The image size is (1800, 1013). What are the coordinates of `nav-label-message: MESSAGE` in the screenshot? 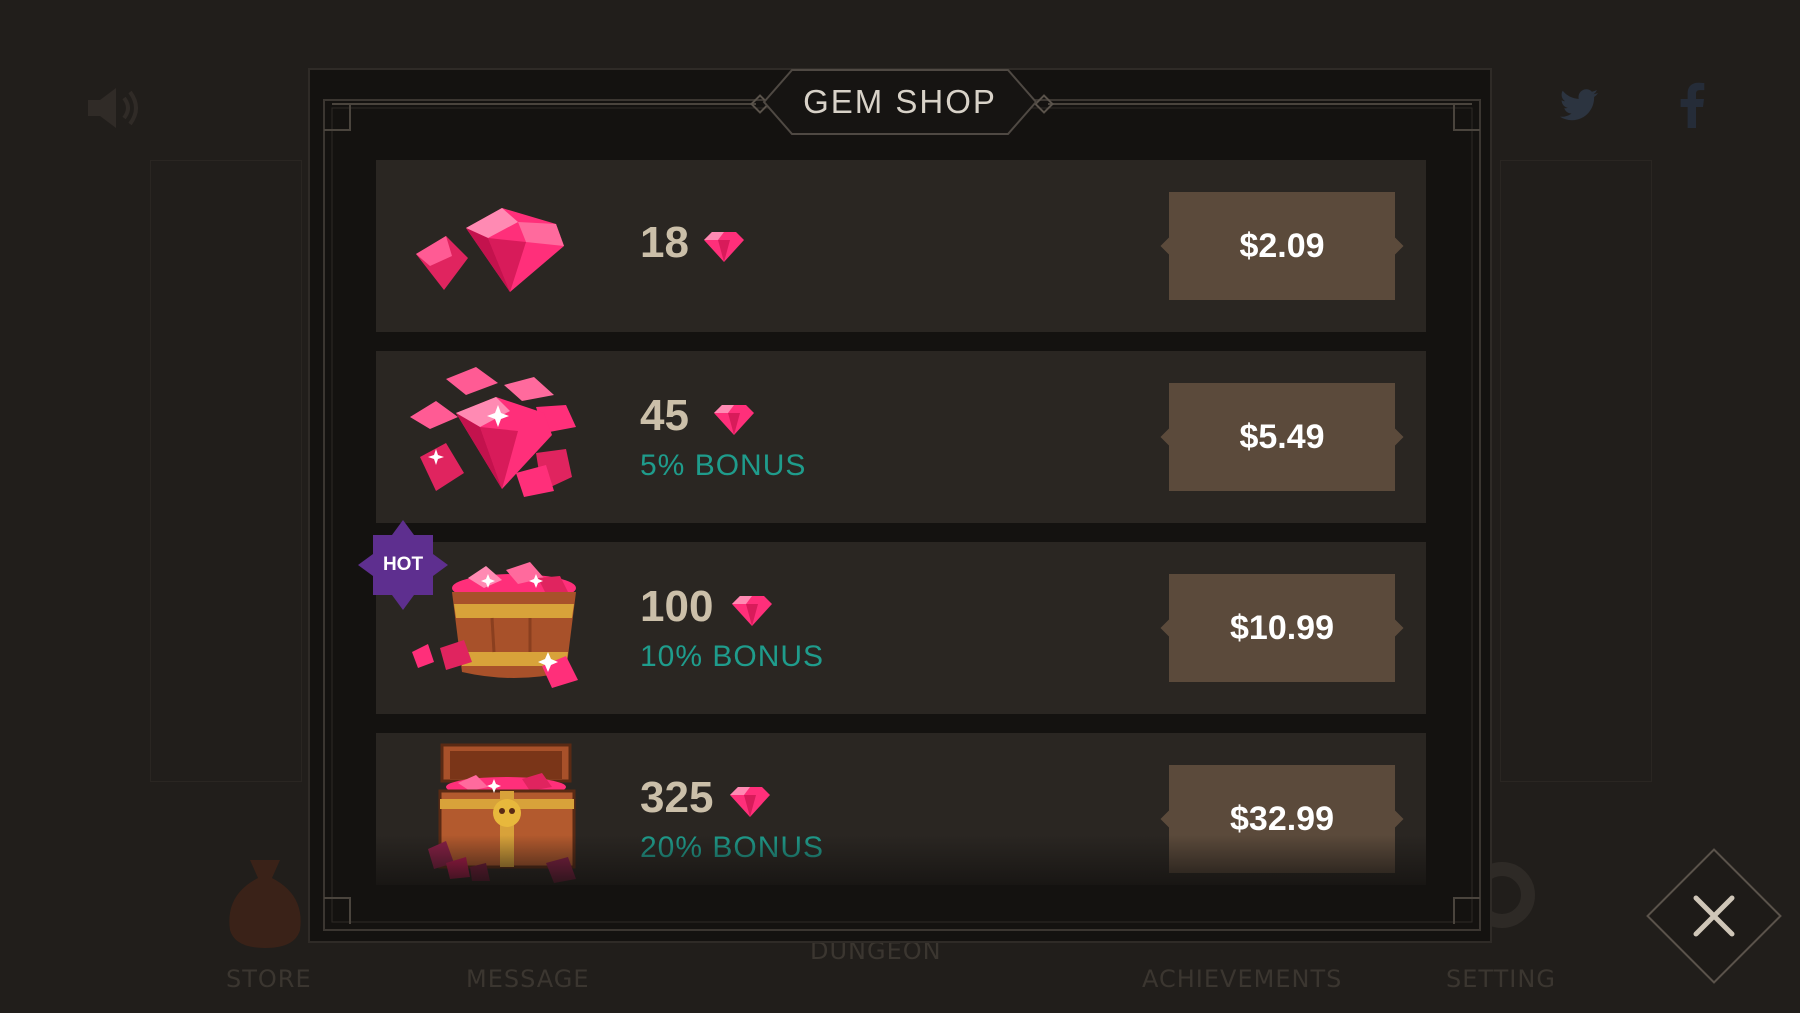 It's located at (528, 979).